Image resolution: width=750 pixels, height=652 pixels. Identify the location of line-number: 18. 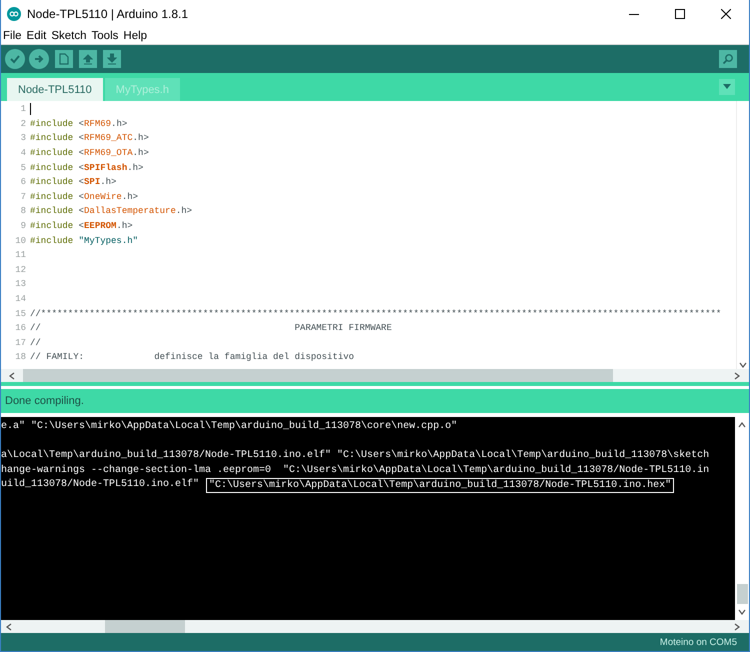
(20, 357).